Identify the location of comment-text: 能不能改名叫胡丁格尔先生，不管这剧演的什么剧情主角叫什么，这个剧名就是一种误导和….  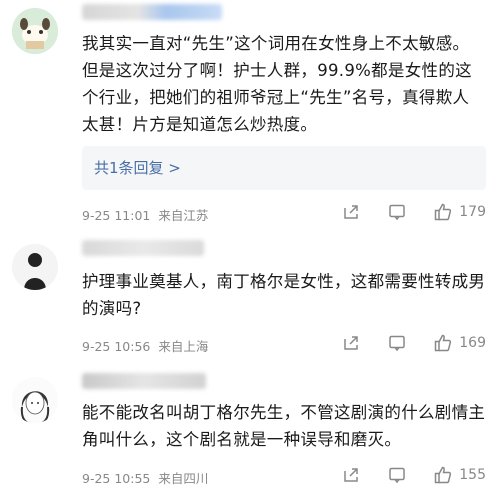
(284, 426).